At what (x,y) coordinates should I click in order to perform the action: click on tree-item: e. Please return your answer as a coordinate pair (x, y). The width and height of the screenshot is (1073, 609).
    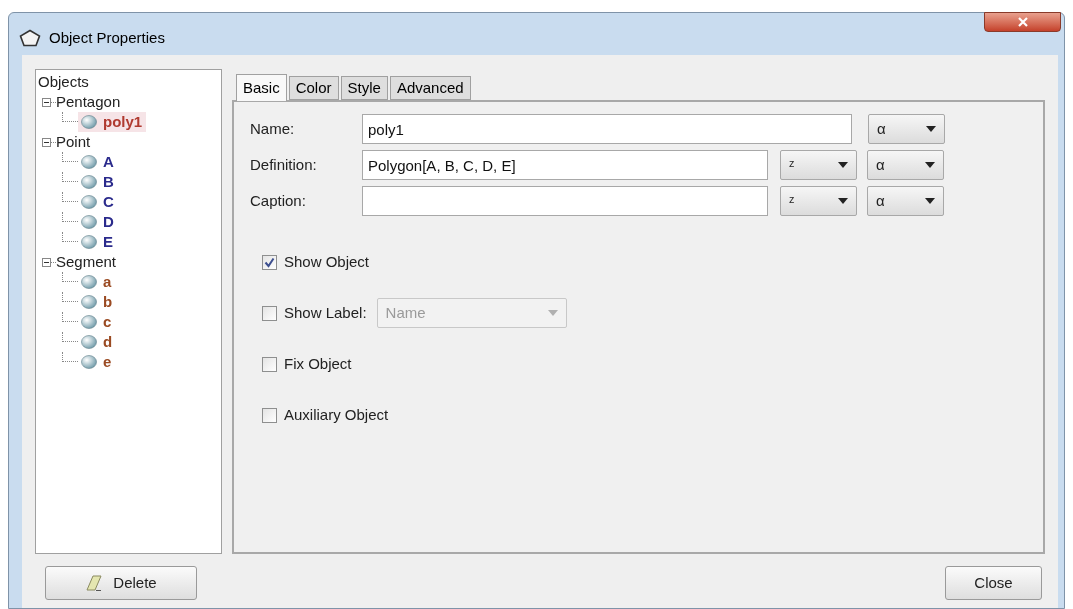
    Looking at the image, I should click on (97, 362).